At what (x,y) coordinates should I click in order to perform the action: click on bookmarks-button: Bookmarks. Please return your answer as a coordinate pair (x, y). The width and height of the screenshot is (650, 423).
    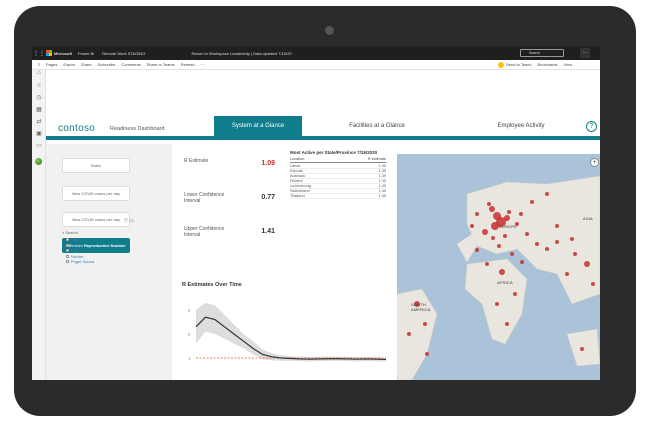
    Looking at the image, I should click on (548, 64).